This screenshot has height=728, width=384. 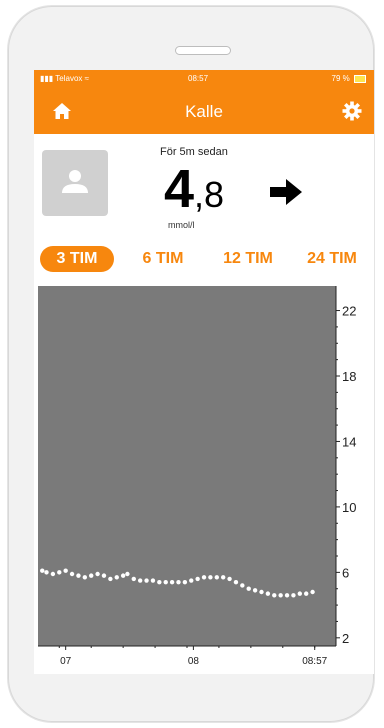 What do you see at coordinates (248, 259) in the screenshot?
I see `tab-12-tim: 12 TIM` at bounding box center [248, 259].